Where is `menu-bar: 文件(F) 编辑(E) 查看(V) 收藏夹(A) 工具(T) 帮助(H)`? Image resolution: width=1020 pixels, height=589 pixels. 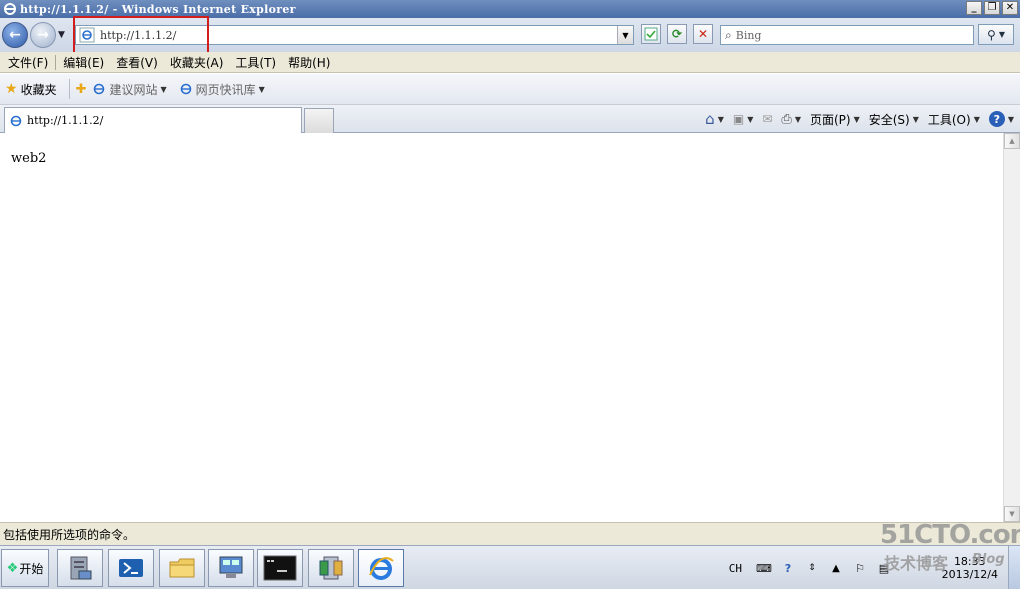 menu-bar: 文件(F) 编辑(E) 查看(V) 收藏夹(A) 工具(T) 帮助(H) is located at coordinates (510, 62).